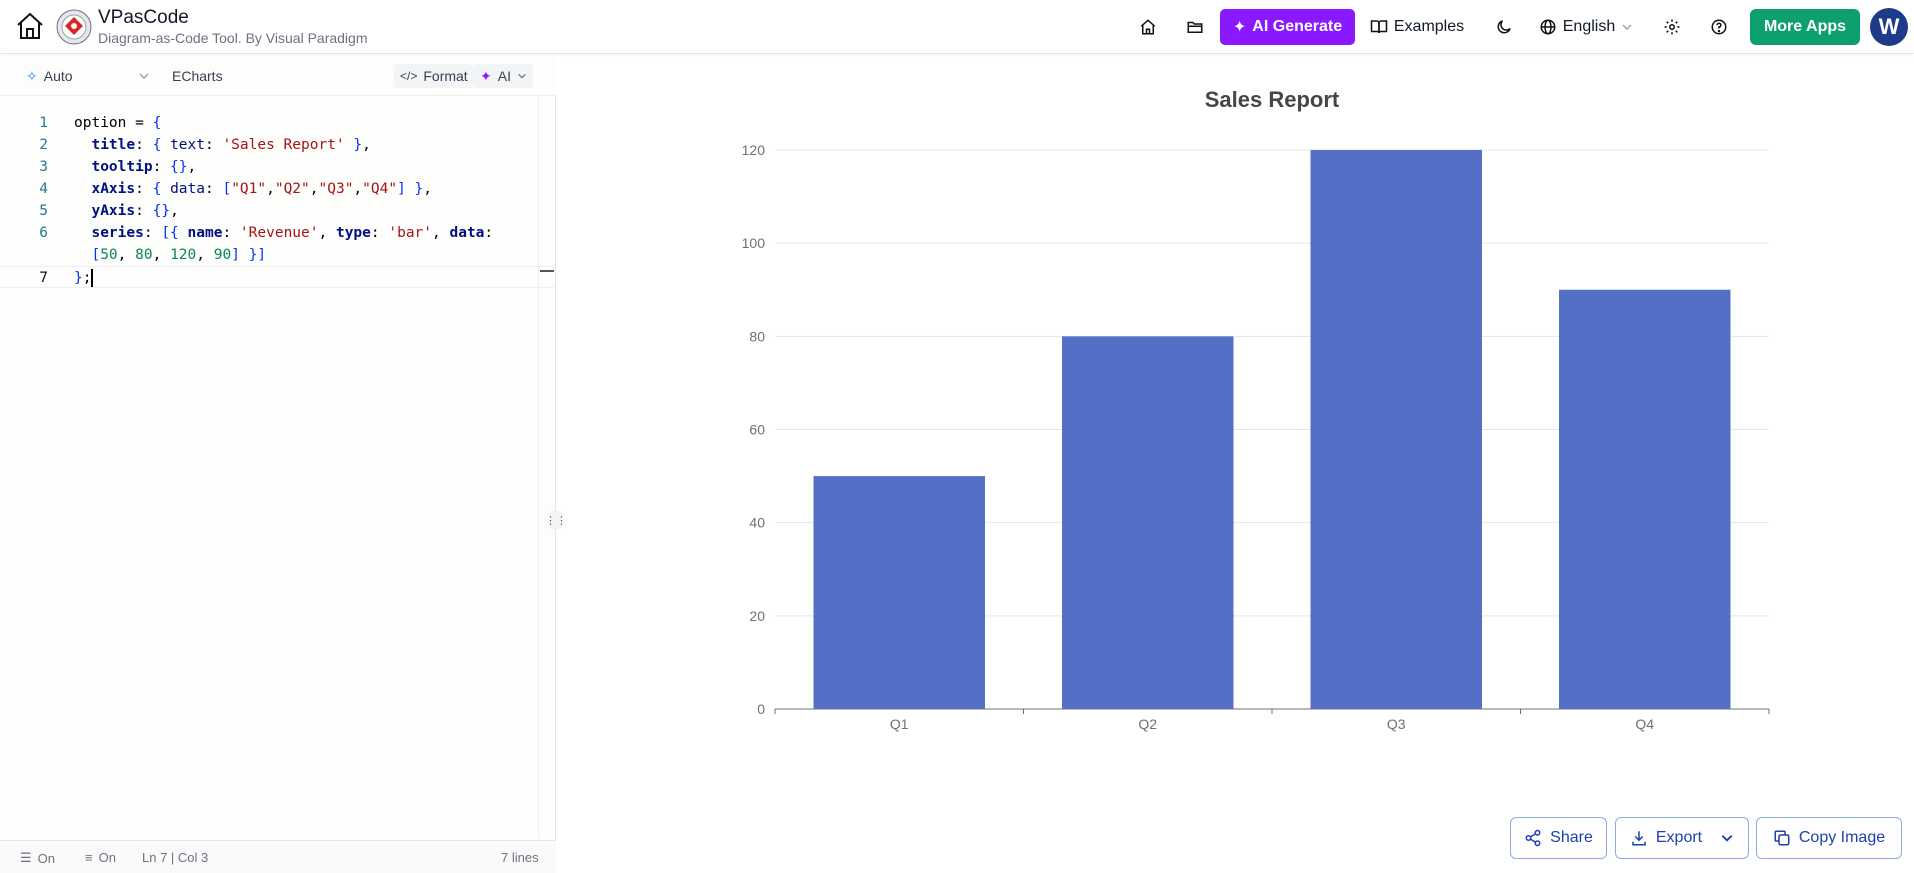 This screenshot has width=1914, height=873. Describe the element at coordinates (1889, 27) in the screenshot. I see `user-avatar: W` at that location.